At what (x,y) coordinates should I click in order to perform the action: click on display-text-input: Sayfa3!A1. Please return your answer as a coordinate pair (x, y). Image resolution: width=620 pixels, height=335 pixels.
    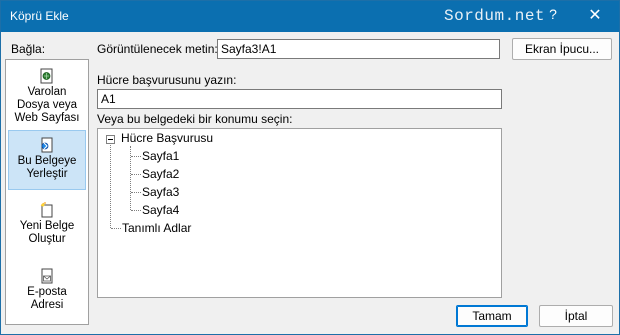
    Looking at the image, I should click on (358, 49).